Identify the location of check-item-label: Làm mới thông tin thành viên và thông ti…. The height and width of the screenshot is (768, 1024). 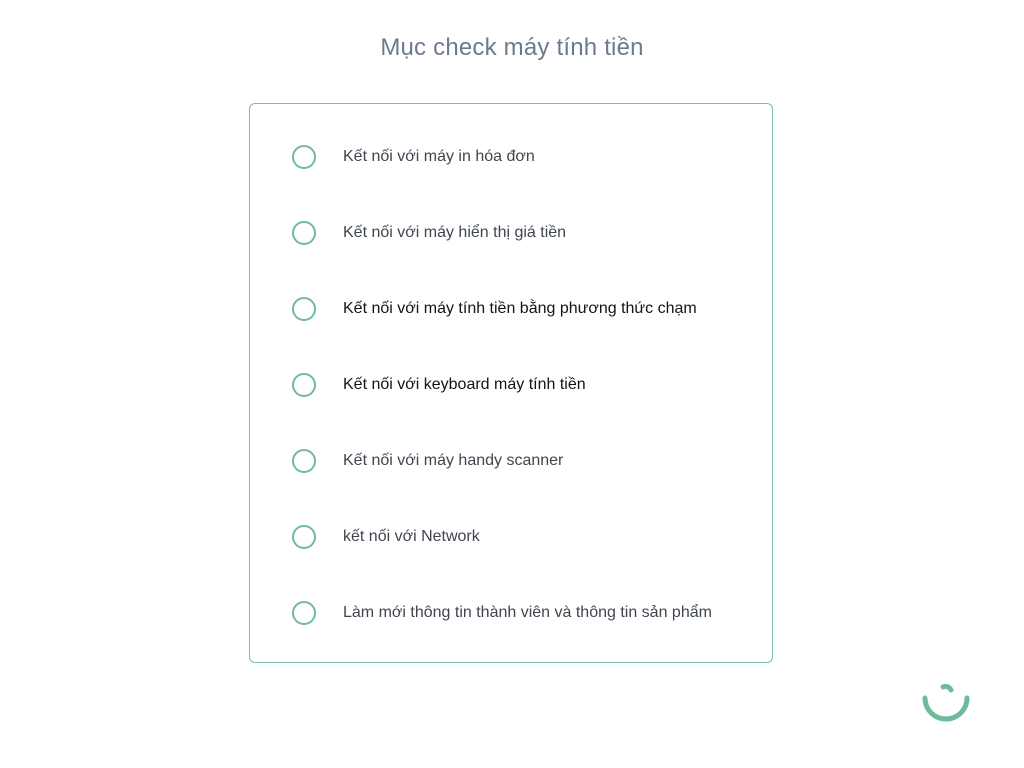
(527, 612).